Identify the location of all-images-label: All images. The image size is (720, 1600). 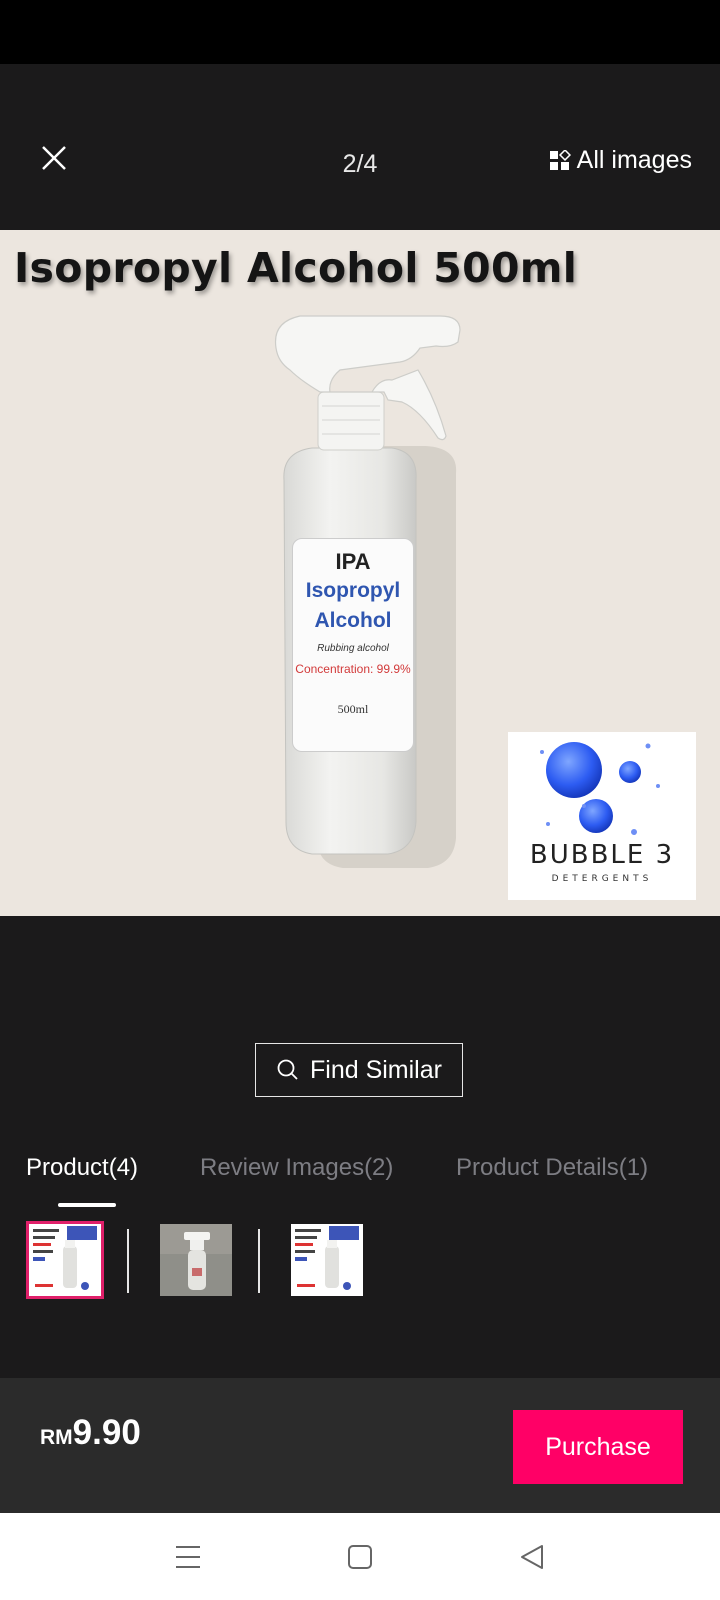
(634, 160).